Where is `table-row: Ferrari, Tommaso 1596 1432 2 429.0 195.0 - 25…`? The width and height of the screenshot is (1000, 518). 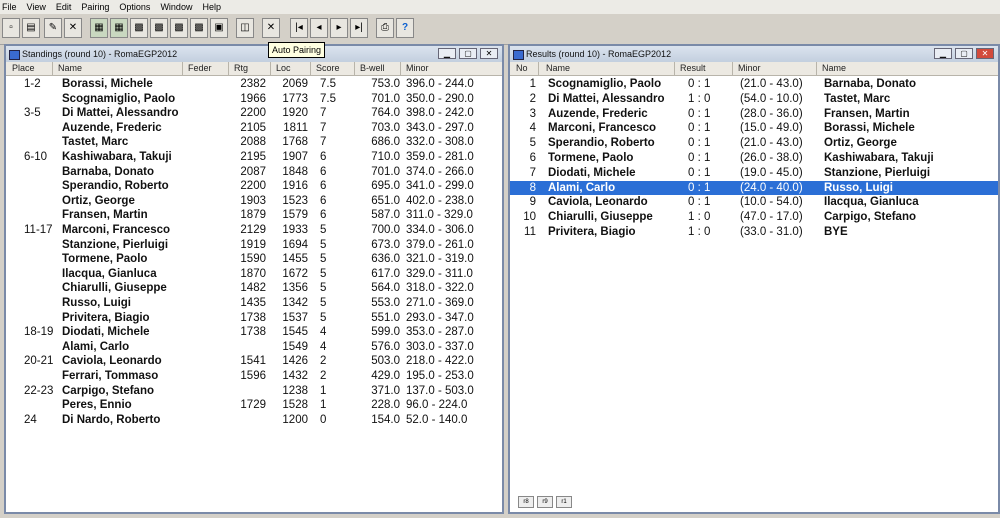
table-row: Ferrari, Tommaso 1596 1432 2 429.0 195.0 - 25… is located at coordinates (254, 376).